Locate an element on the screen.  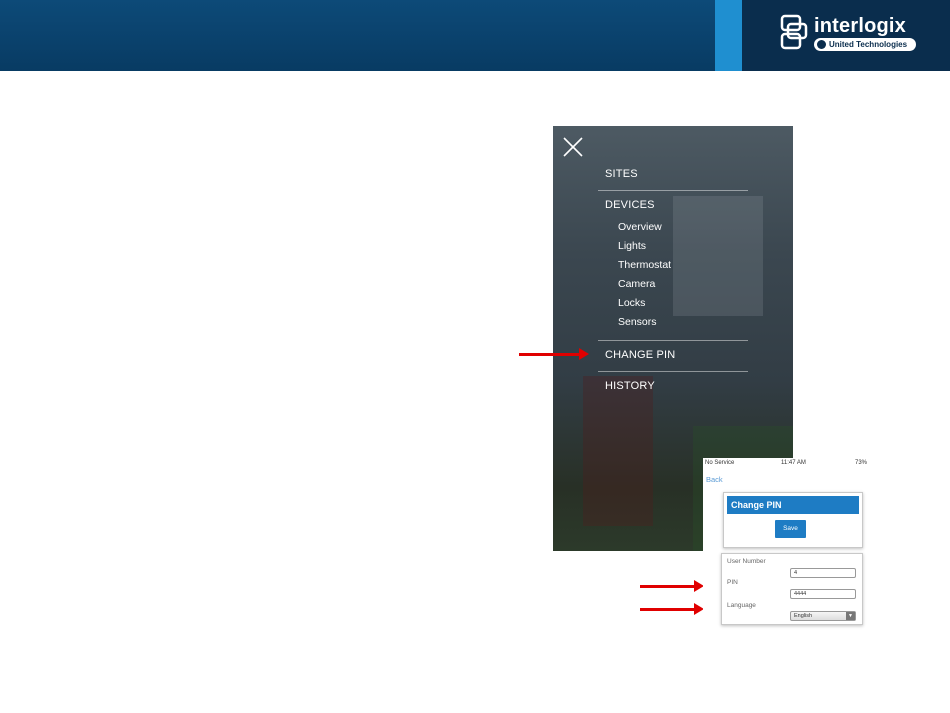
menu-item-thermostat: Thermostat is located at coordinates (644, 265).